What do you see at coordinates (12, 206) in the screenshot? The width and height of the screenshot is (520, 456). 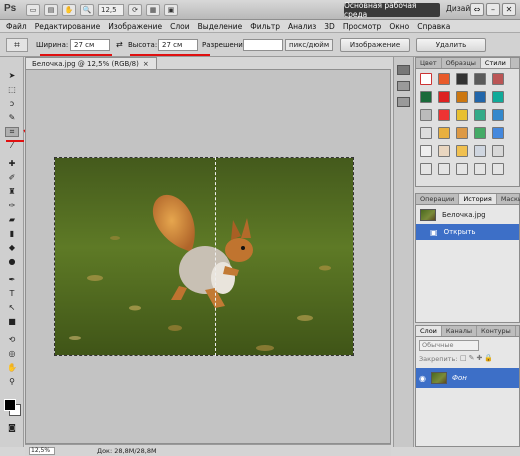 I see `history-brush-tool-icon: ✑` at bounding box center [12, 206].